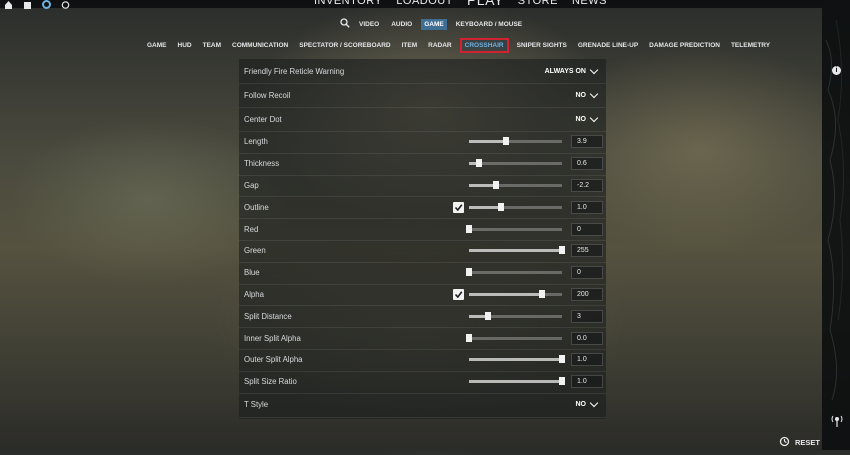 This screenshot has width=850, height=455. I want to click on nav-store: STORE, so click(538, 4).